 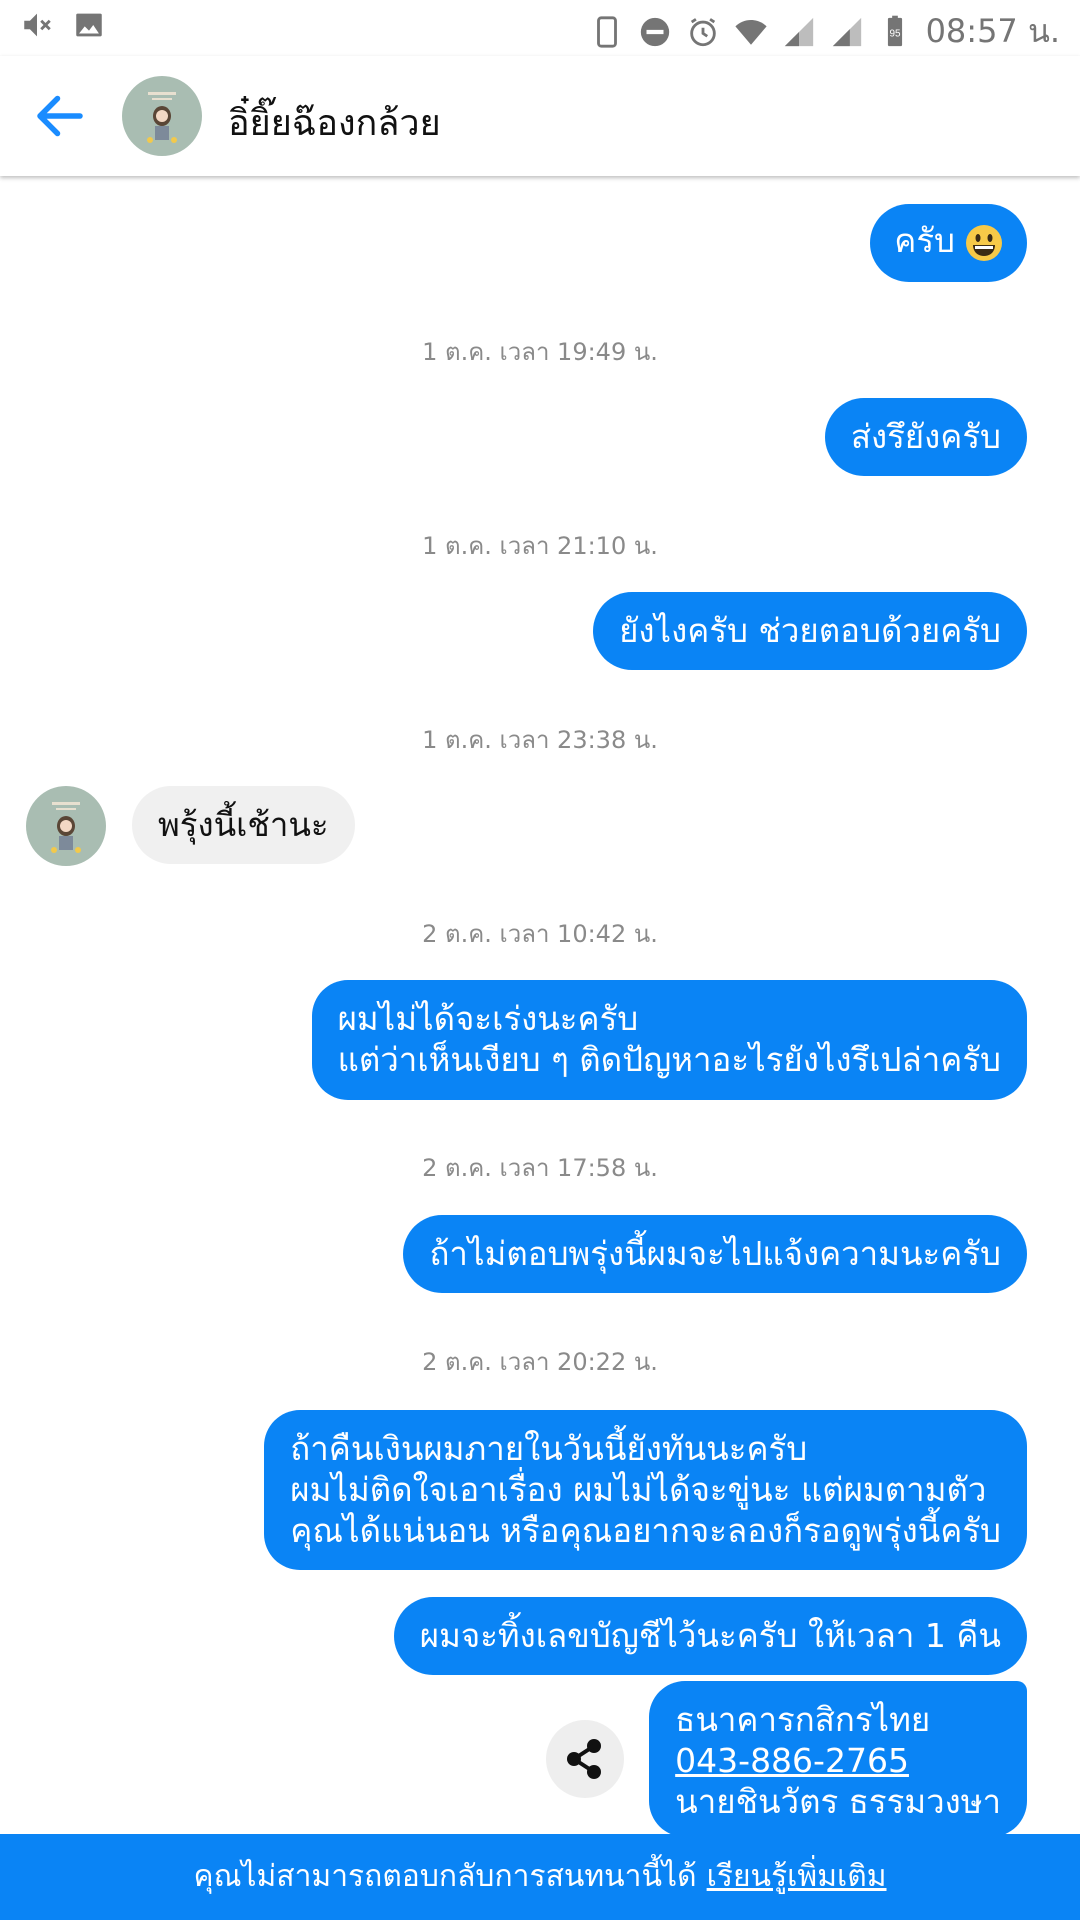 I want to click on phone-icon, so click(x=606, y=31).